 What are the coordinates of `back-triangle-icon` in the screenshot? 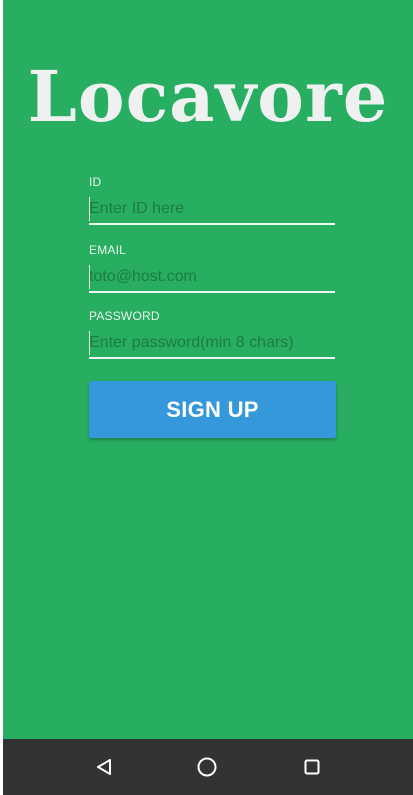 It's located at (104, 767).